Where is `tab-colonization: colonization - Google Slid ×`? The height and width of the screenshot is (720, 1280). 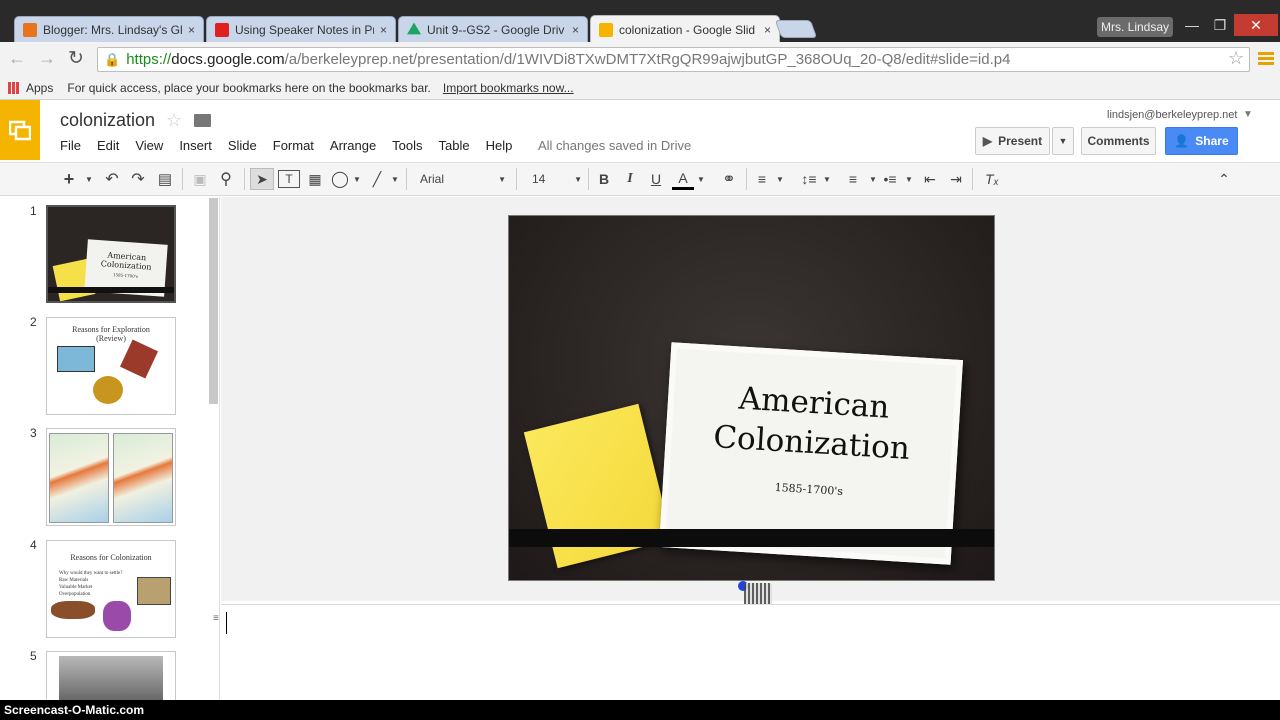 tab-colonization: colonization - Google Slid × is located at coordinates (685, 29).